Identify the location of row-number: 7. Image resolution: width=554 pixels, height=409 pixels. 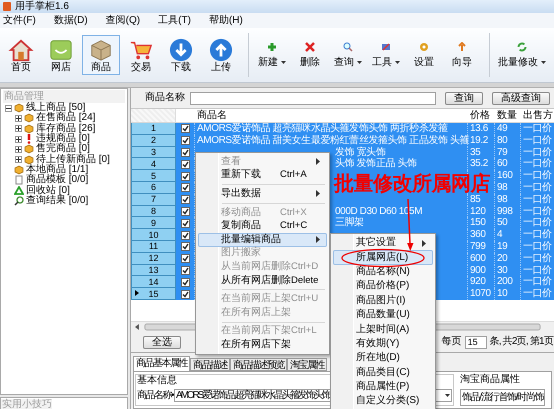
(153, 200).